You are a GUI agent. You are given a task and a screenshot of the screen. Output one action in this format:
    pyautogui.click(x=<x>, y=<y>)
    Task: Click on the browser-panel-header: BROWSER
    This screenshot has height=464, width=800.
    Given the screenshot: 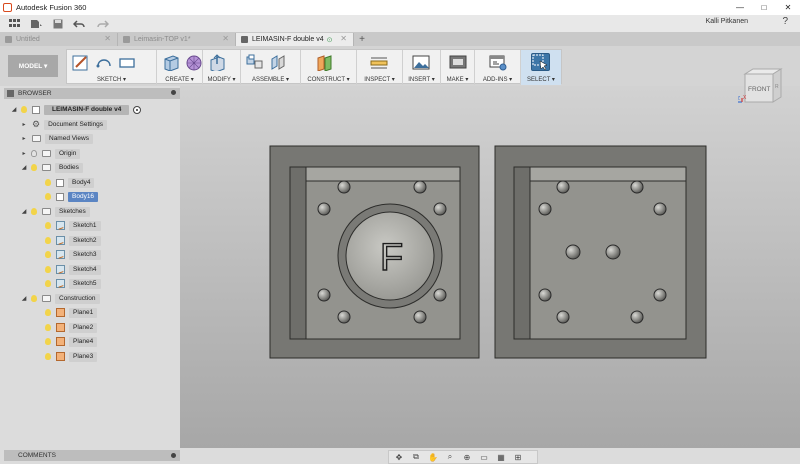 What is the action you would take?
    pyautogui.click(x=92, y=93)
    